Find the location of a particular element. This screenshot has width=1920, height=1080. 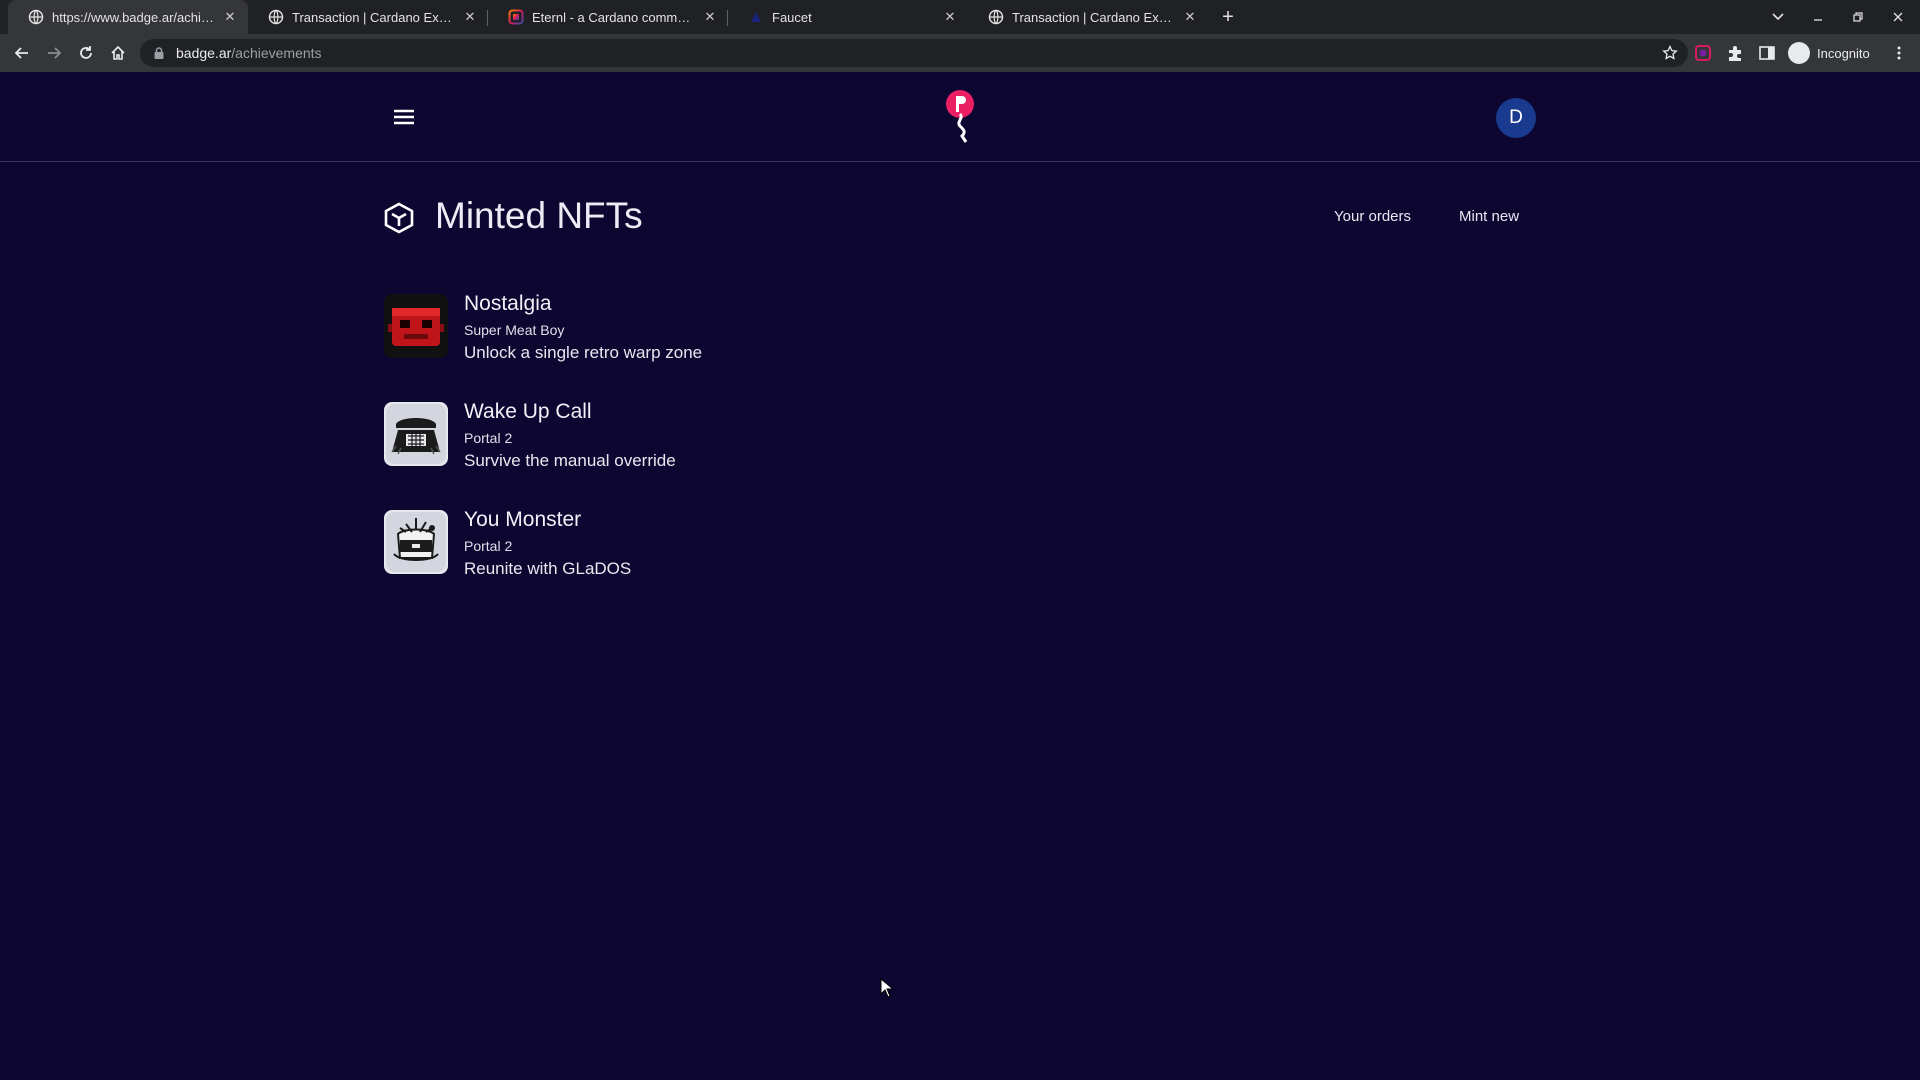

close-window-button is located at coordinates (1898, 17).